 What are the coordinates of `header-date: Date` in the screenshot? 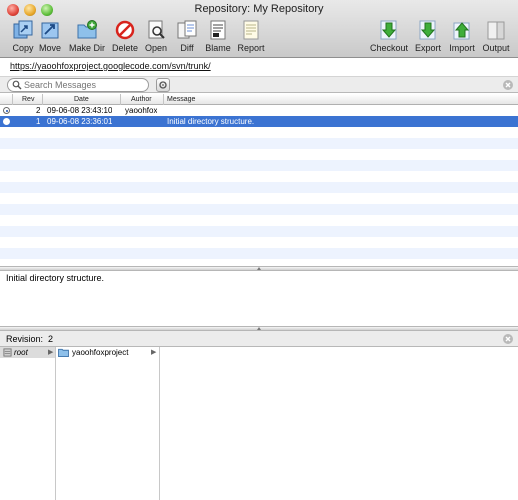 It's located at (82, 99).